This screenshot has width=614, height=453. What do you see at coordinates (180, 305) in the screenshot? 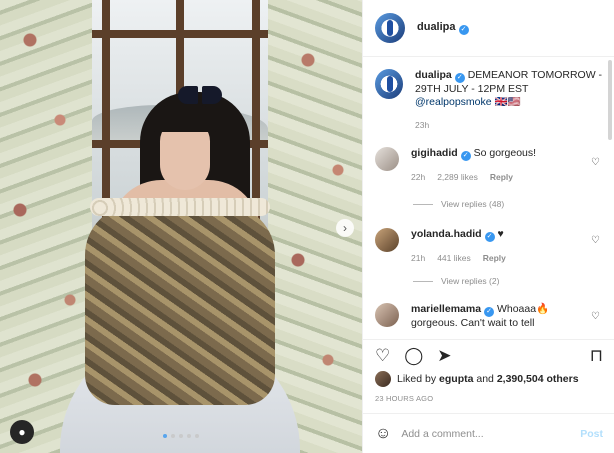
I see `figure-dress` at bounding box center [180, 305].